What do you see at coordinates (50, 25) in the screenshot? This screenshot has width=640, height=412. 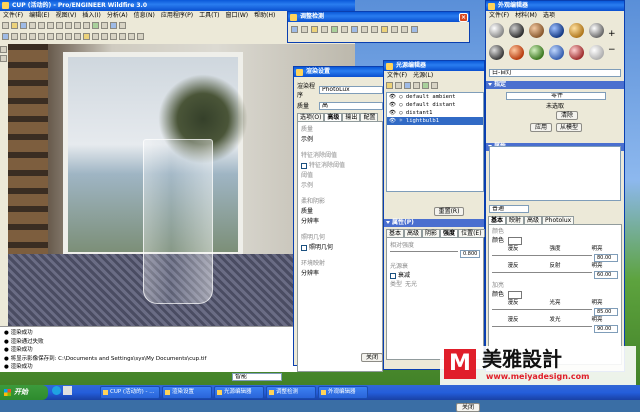 I see `undo-icon` at bounding box center [50, 25].